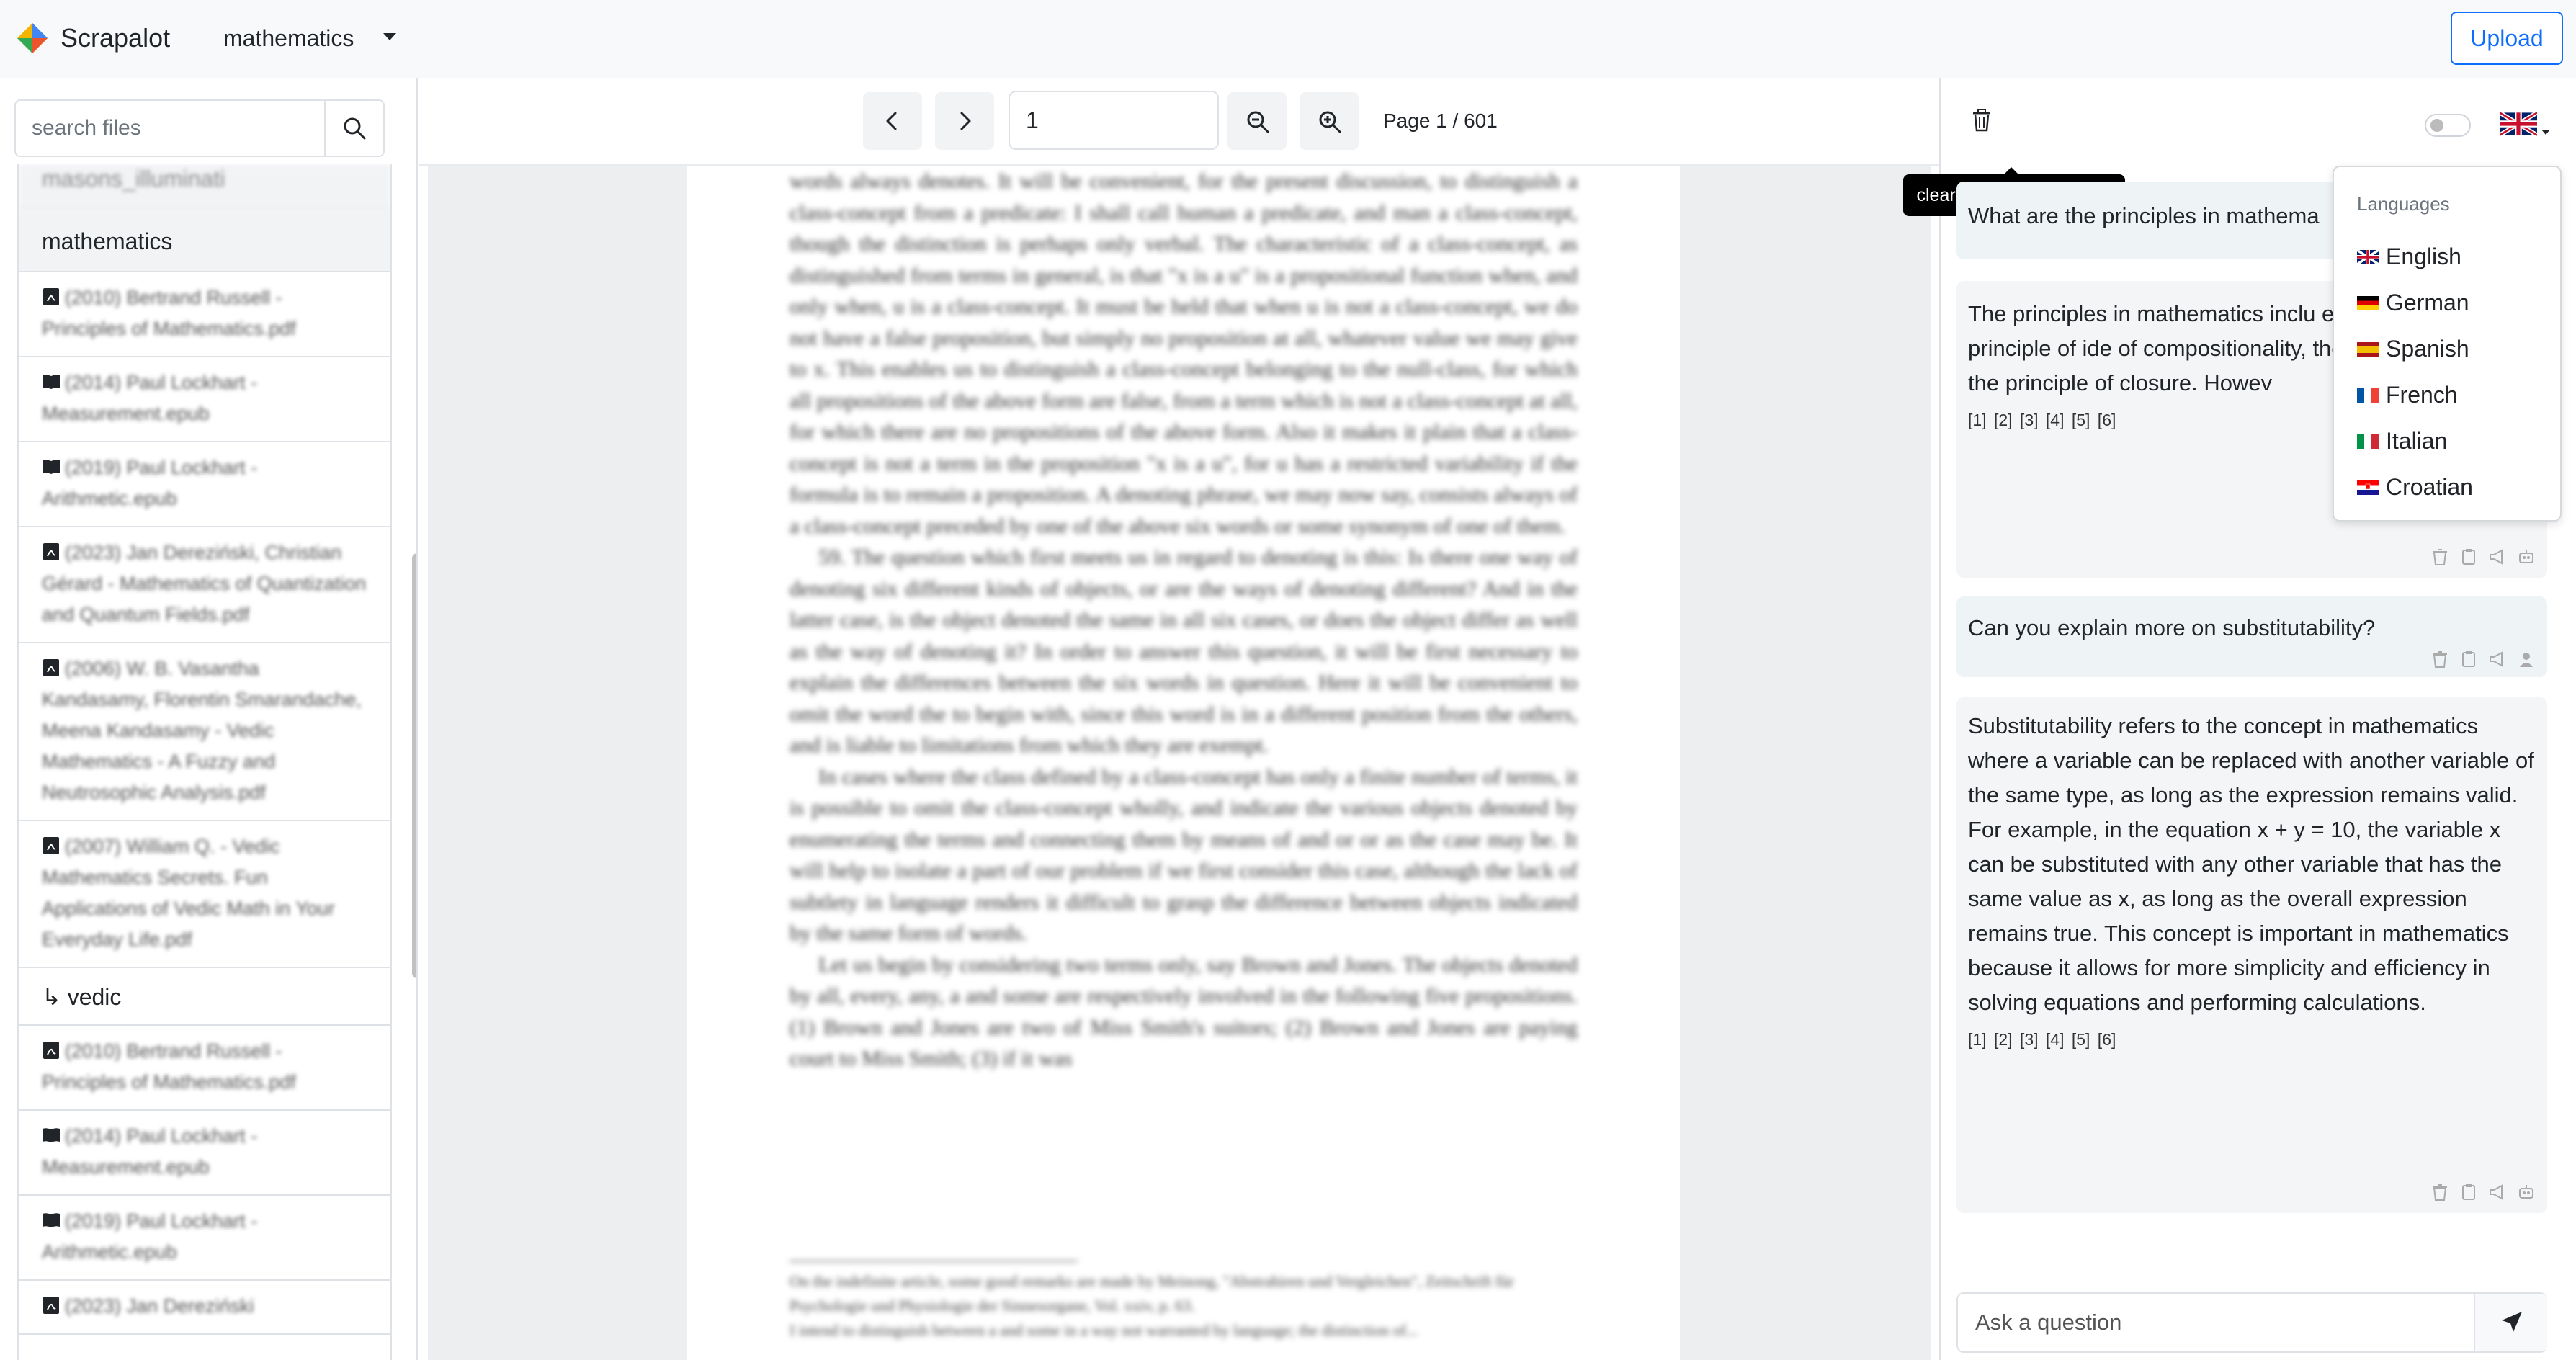  I want to click on language-option-croatian: Croatian, so click(2454, 487).